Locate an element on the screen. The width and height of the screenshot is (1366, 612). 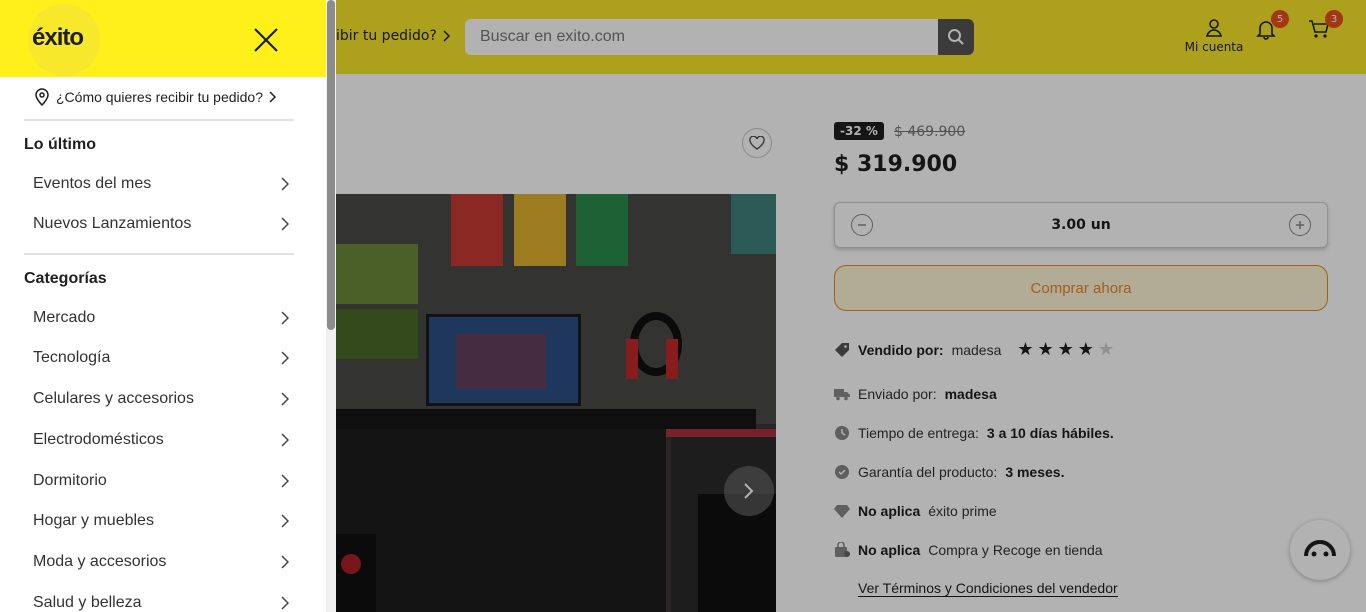
section-title-latest: Lo último is located at coordinates (60, 144).